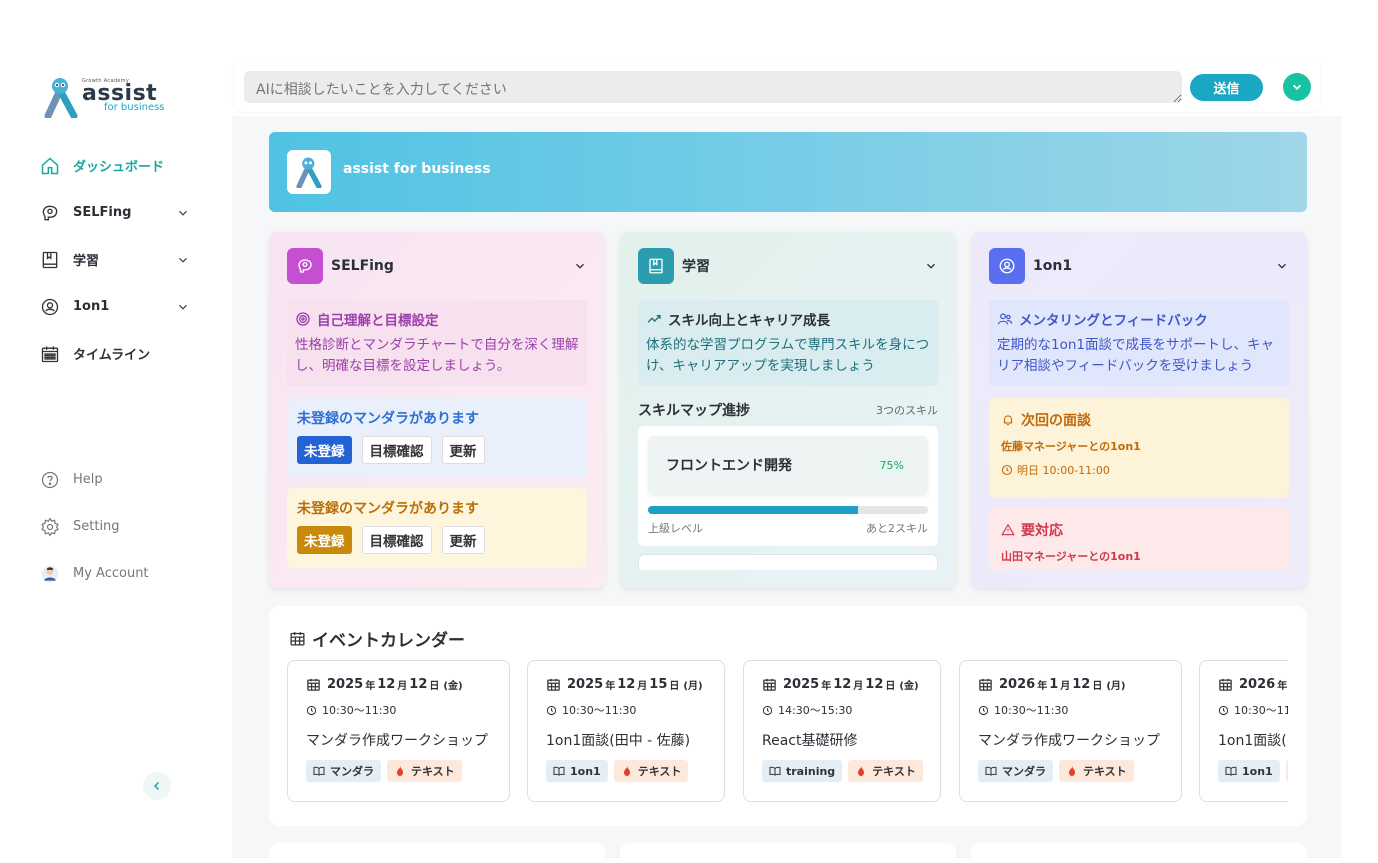  Describe the element at coordinates (157, 786) in the screenshot. I see `sidebar-collapse-button` at that location.